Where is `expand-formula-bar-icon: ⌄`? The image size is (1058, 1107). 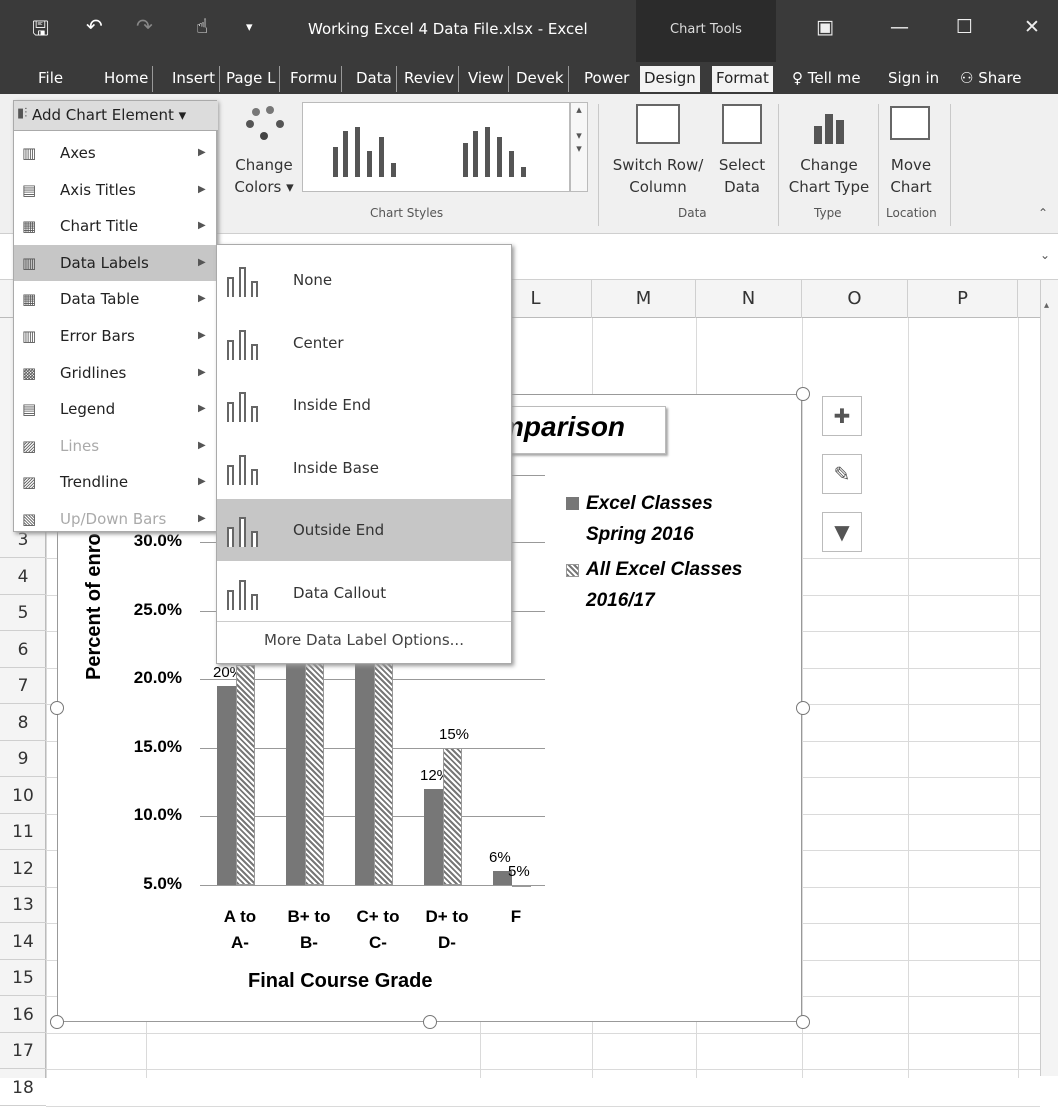
expand-formula-bar-icon: ⌄ is located at coordinates (1045, 255).